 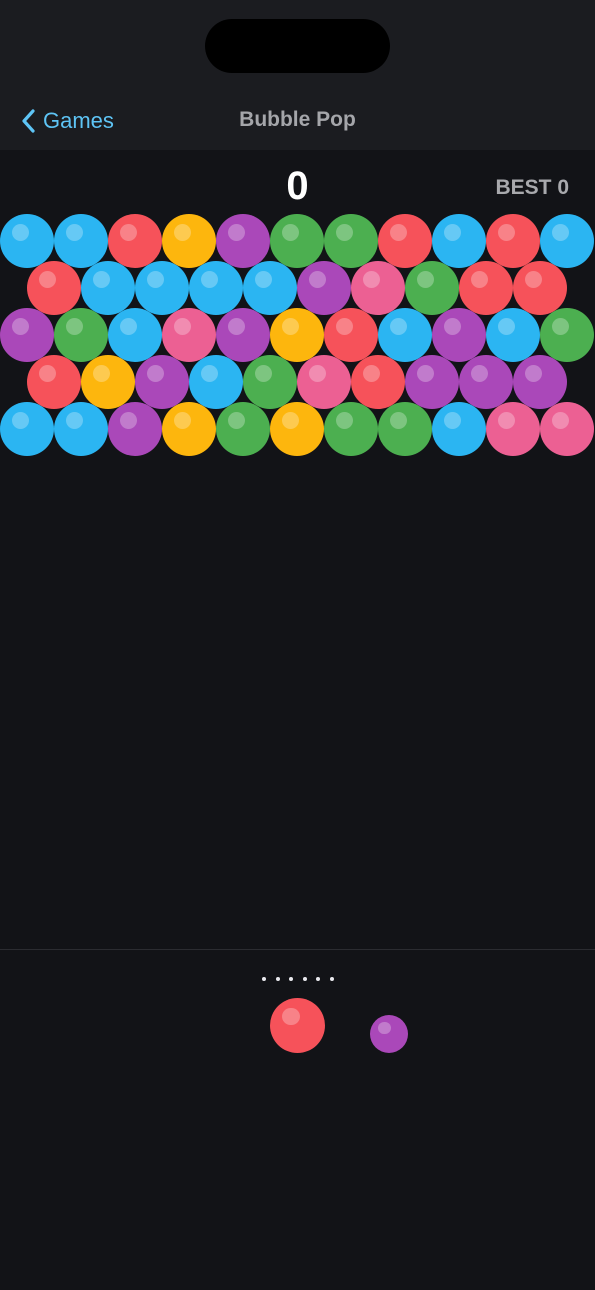 I want to click on status-bar, so click(x=297, y=45).